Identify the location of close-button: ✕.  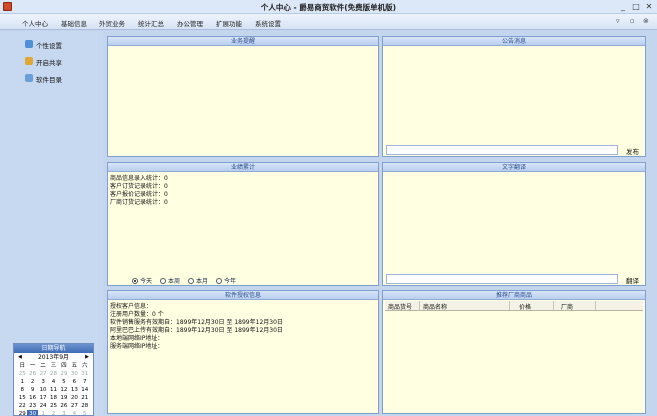
(649, 6).